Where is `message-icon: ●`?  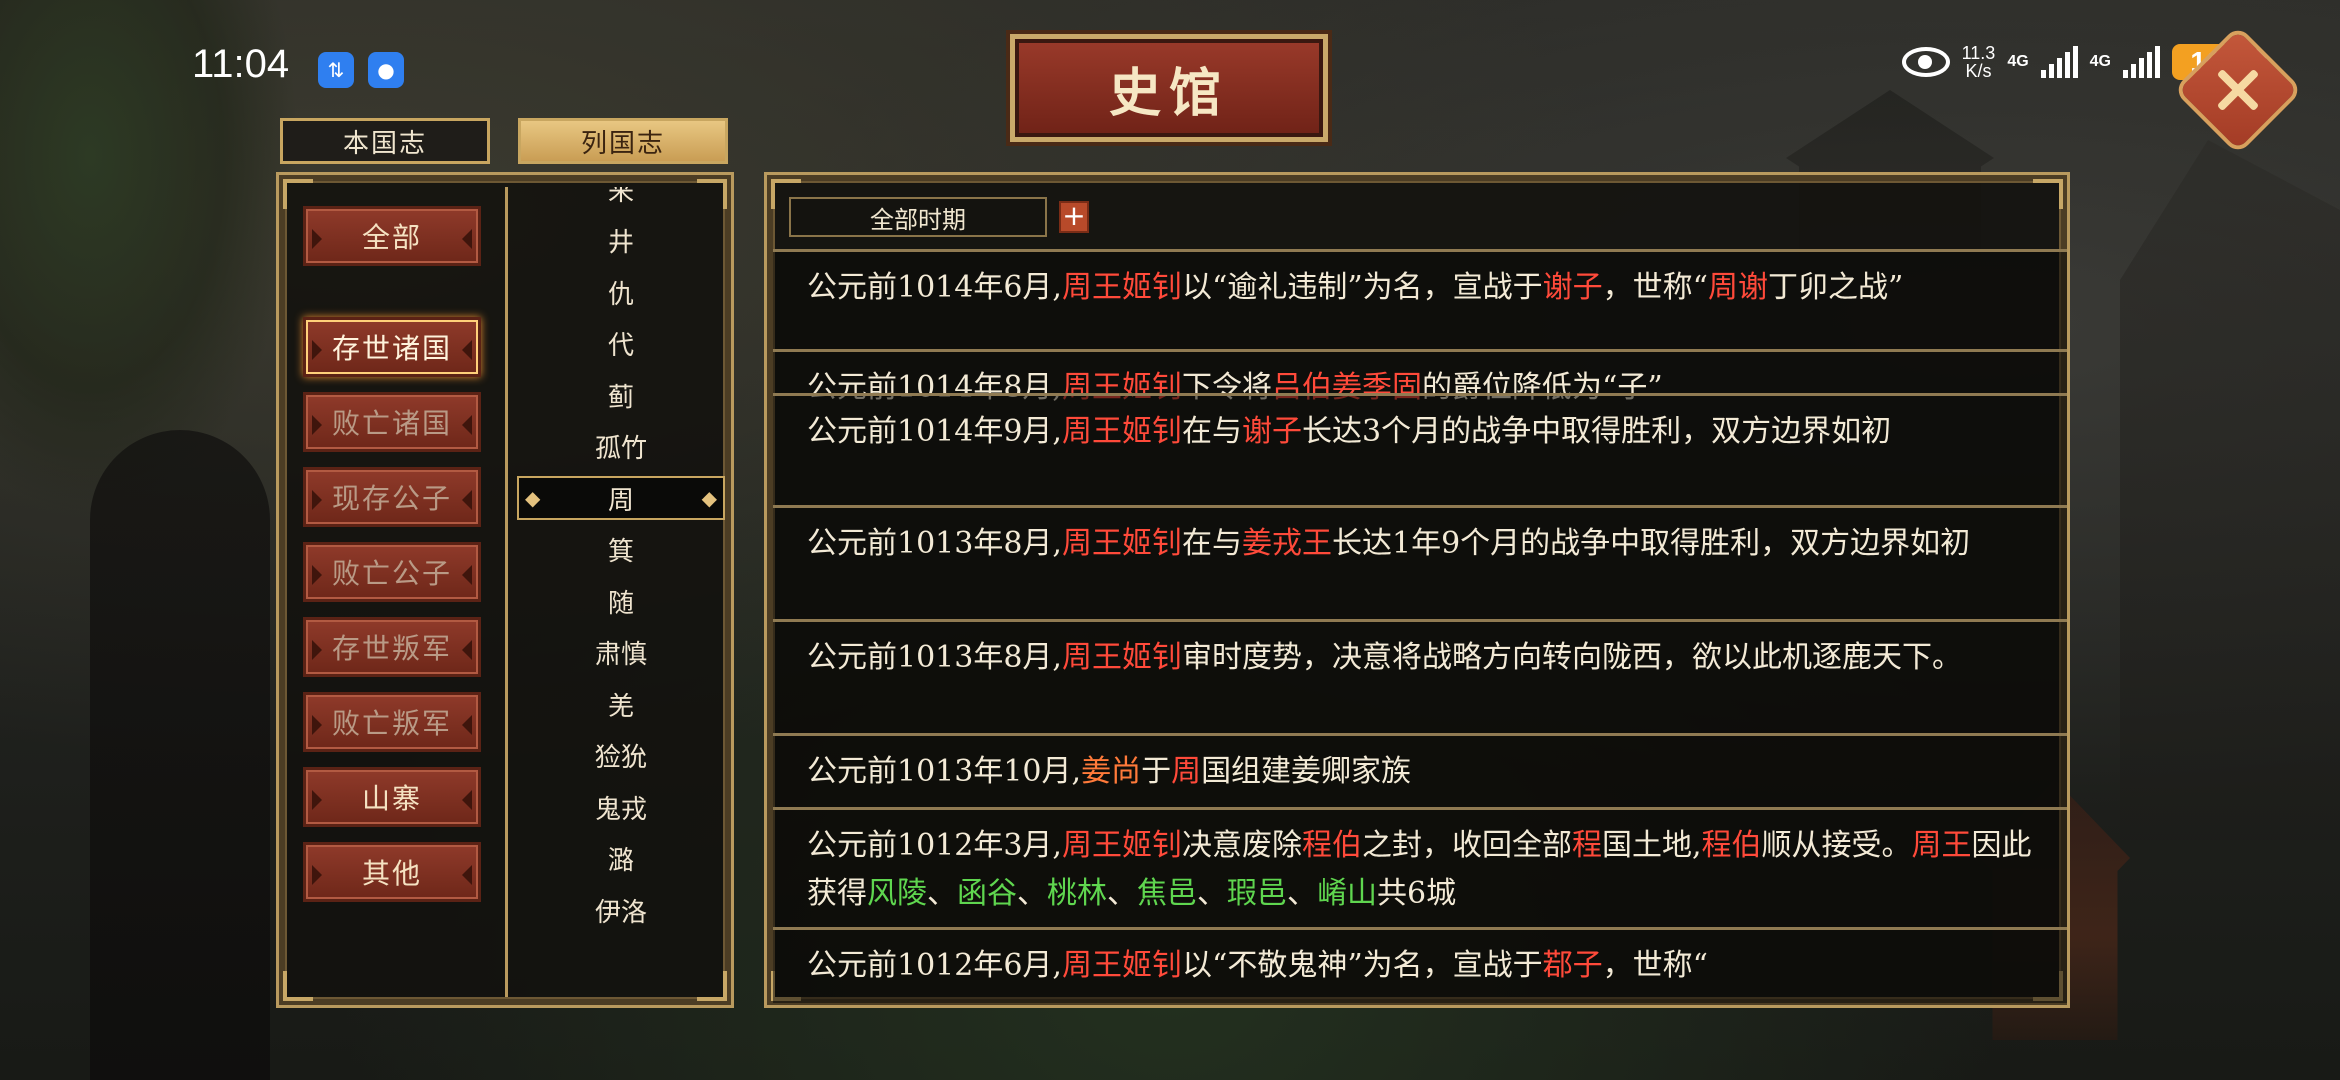
message-icon: ● is located at coordinates (386, 70).